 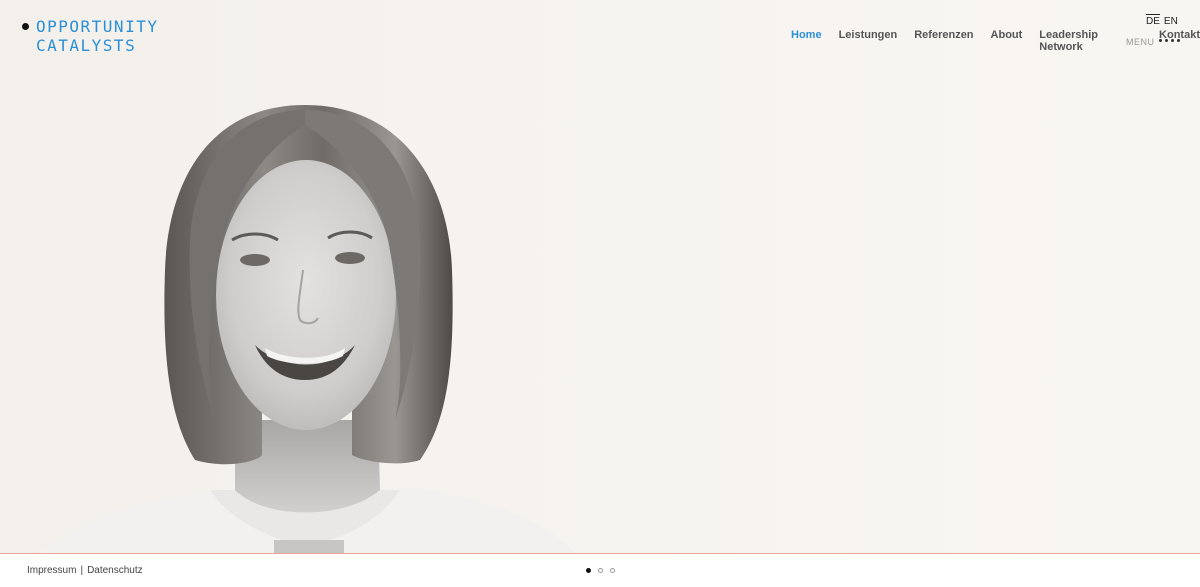 What do you see at coordinates (25, 26) in the screenshot?
I see `dot-icon` at bounding box center [25, 26].